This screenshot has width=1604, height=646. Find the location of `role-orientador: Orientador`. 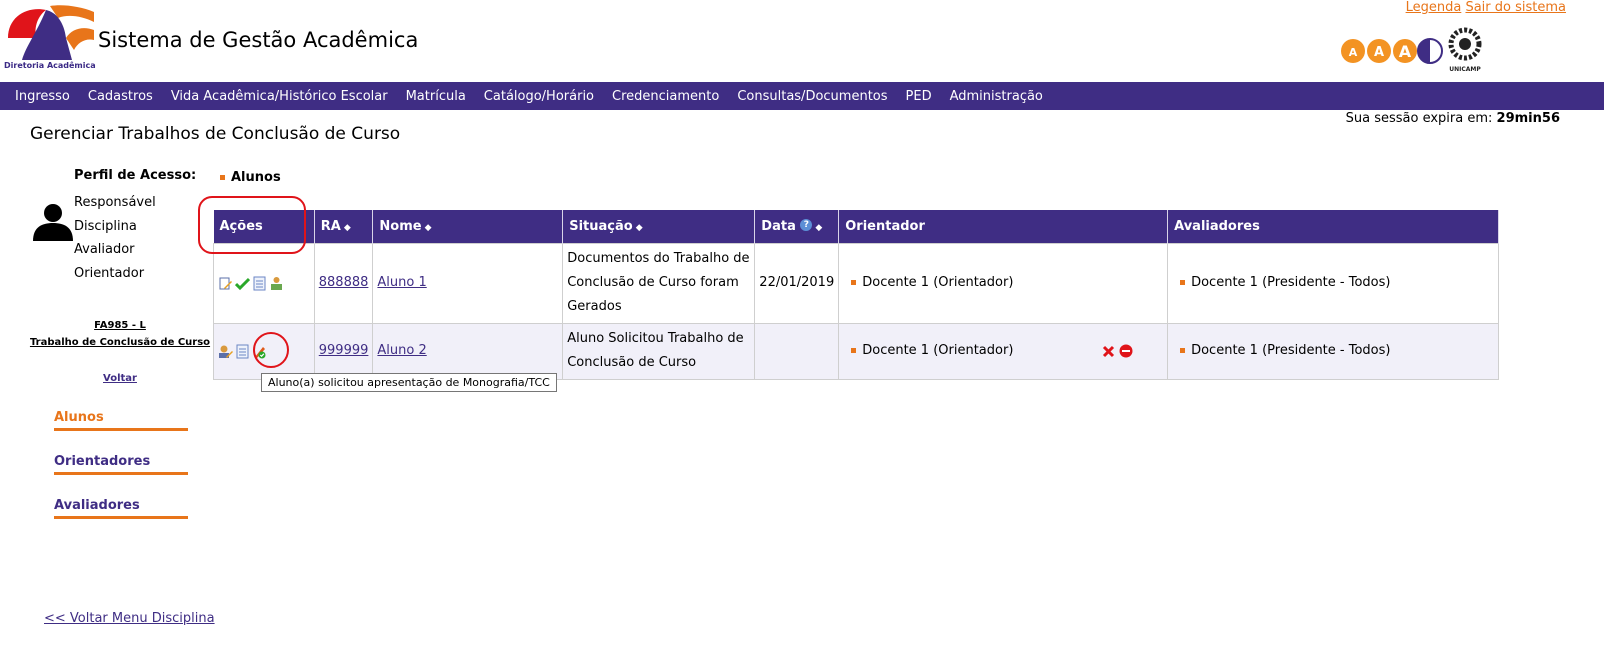

role-orientador: Orientador is located at coordinates (109, 273).